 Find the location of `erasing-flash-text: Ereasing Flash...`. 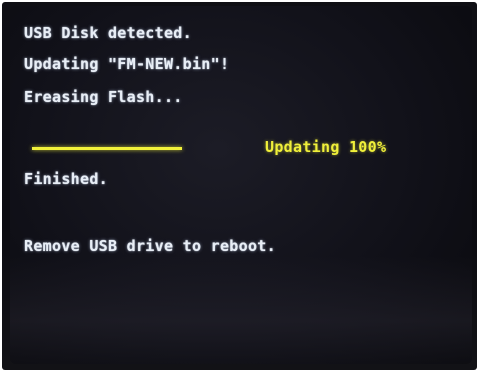

erasing-flash-text: Ereasing Flash... is located at coordinates (103, 97).